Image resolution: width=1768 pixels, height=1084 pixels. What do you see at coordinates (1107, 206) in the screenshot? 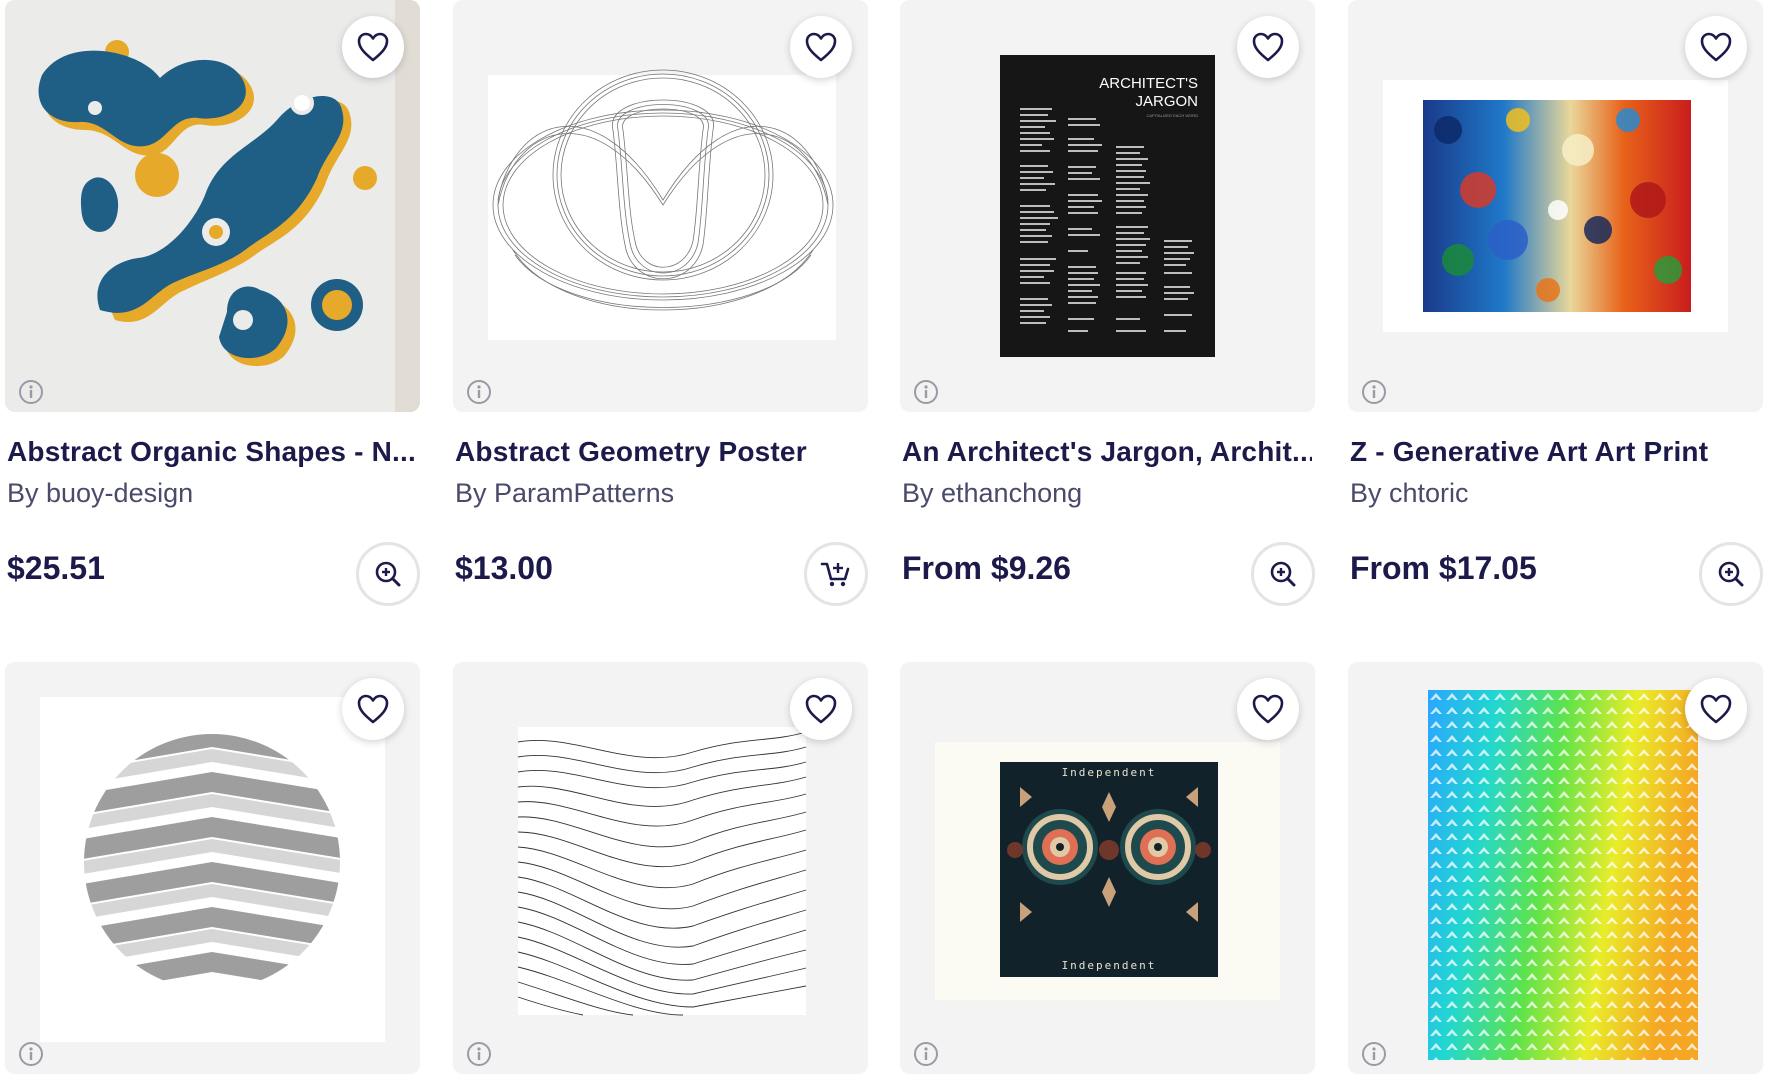
I see `product-image-architects-jargon: ARCHITECT'S JARGON CAPITALIZED EACH WORD` at bounding box center [1107, 206].